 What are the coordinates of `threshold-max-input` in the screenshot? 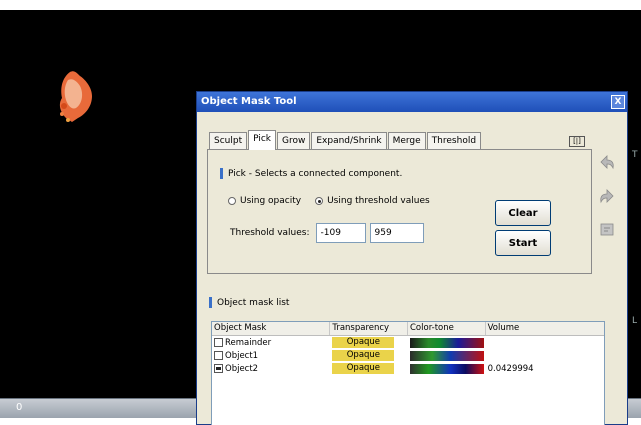 It's located at (396, 233).